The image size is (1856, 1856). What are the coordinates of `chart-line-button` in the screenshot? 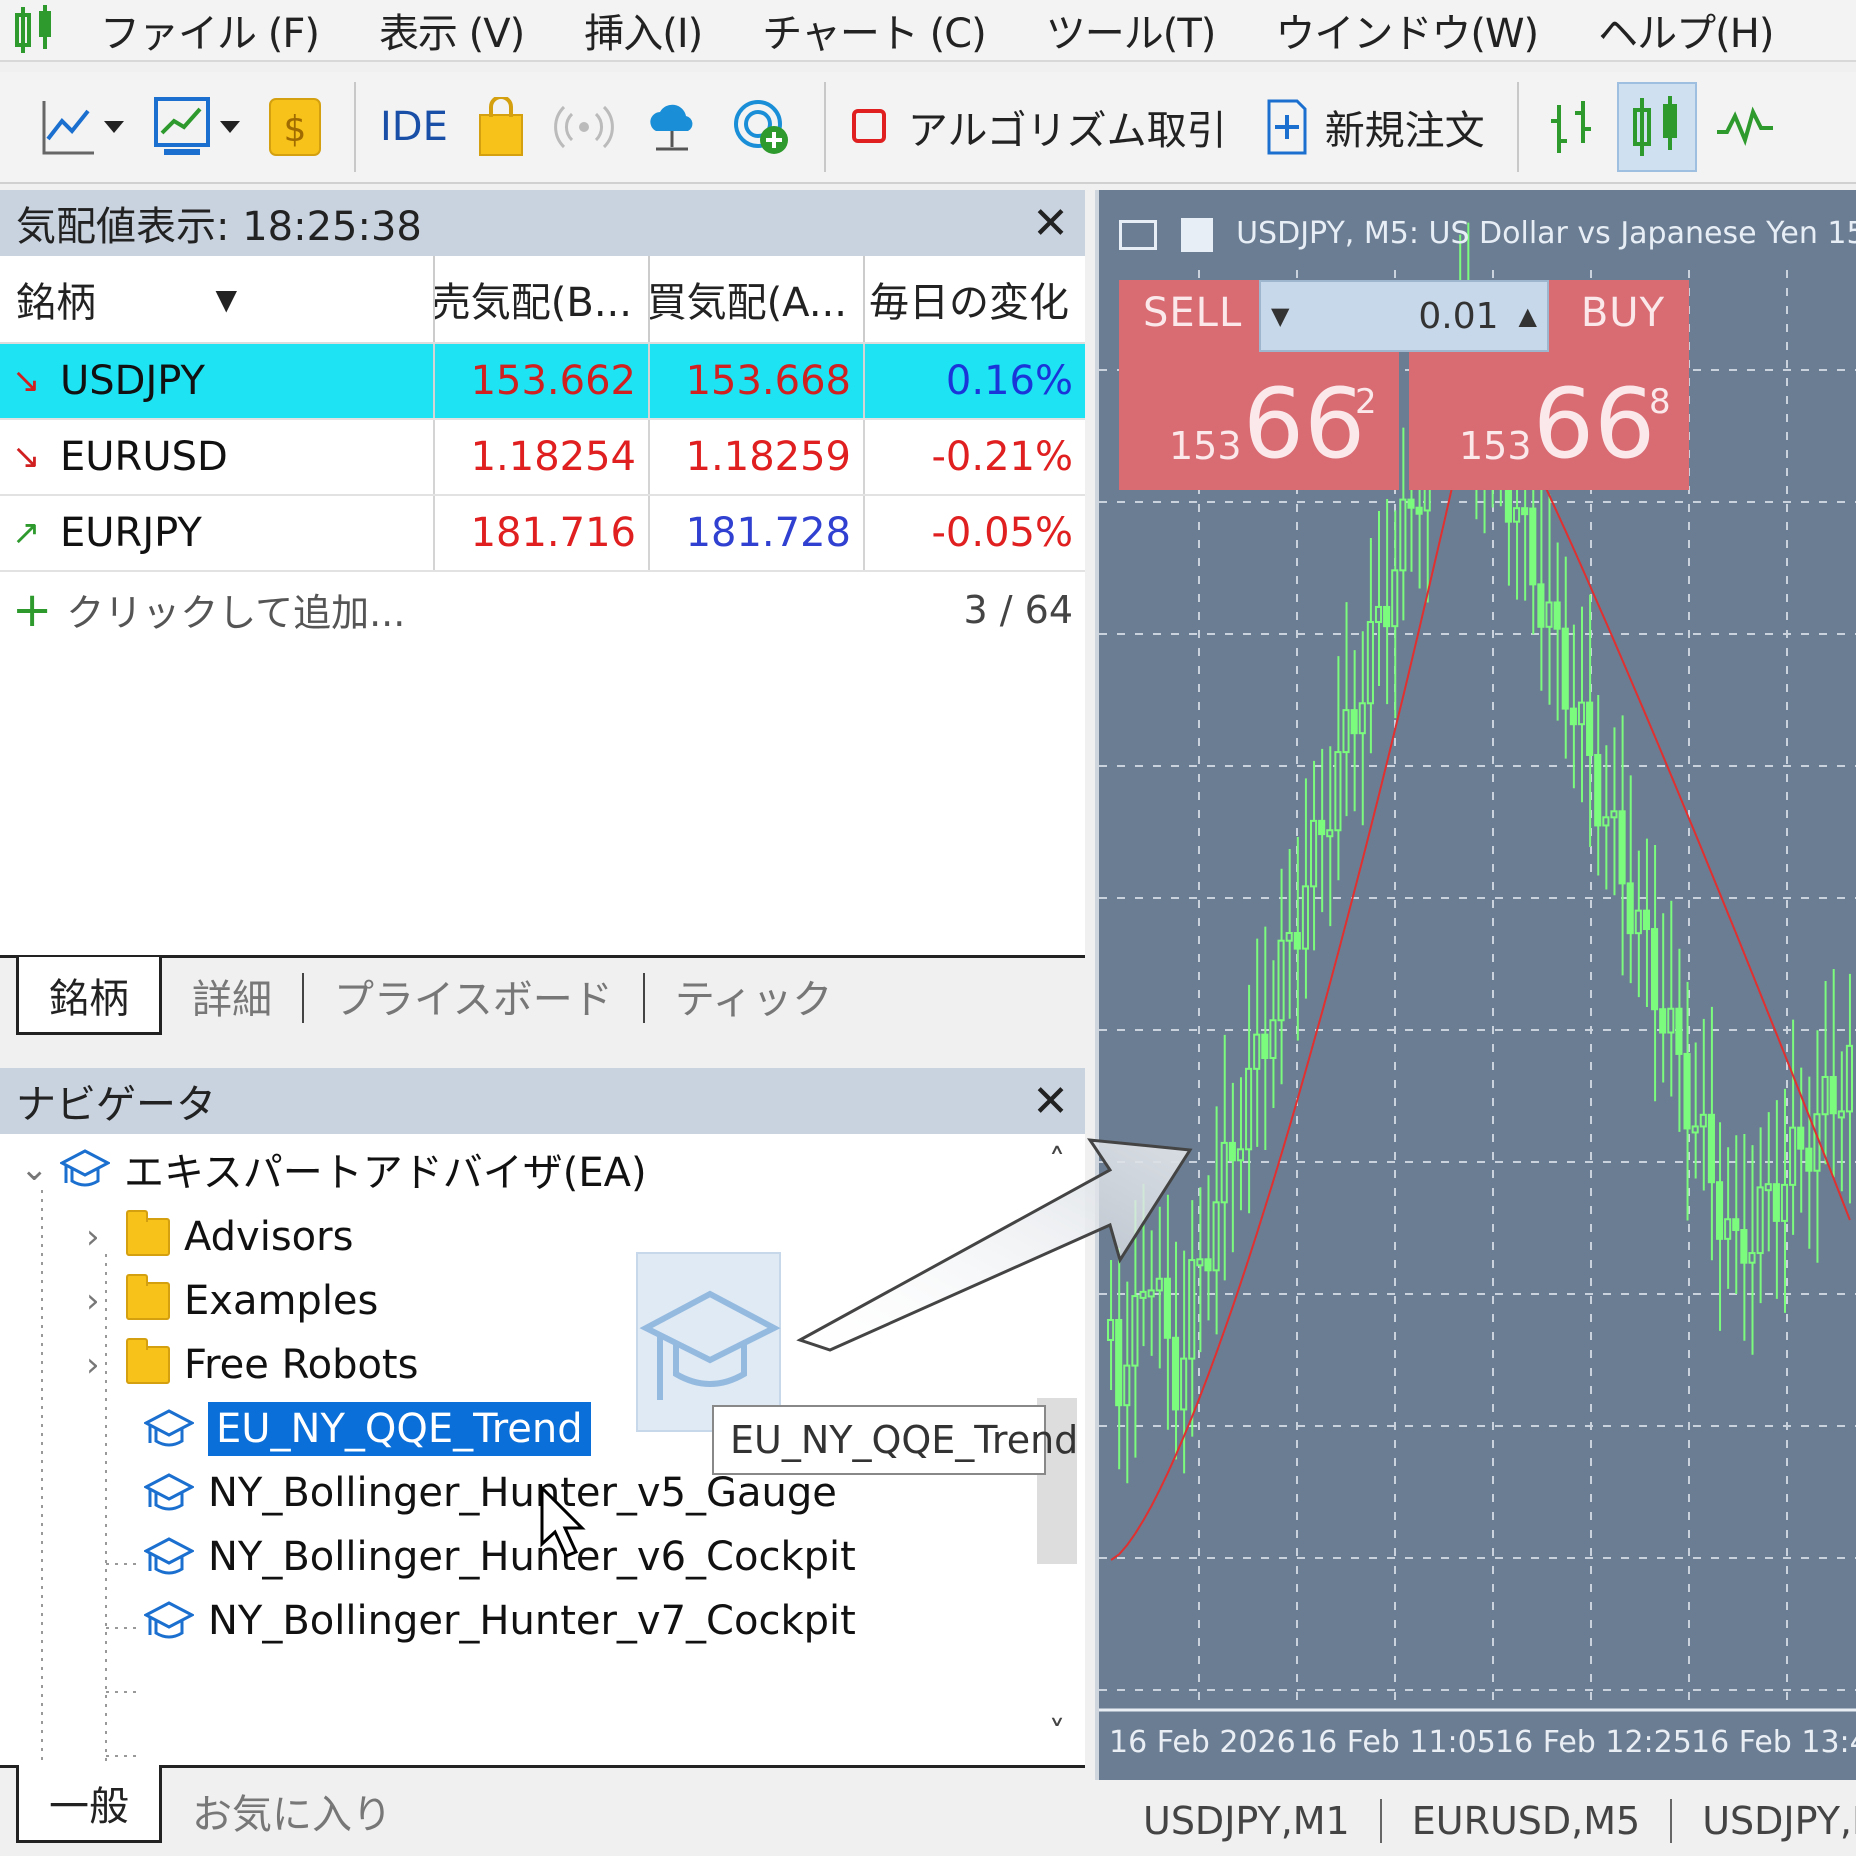 It's located at (82, 127).